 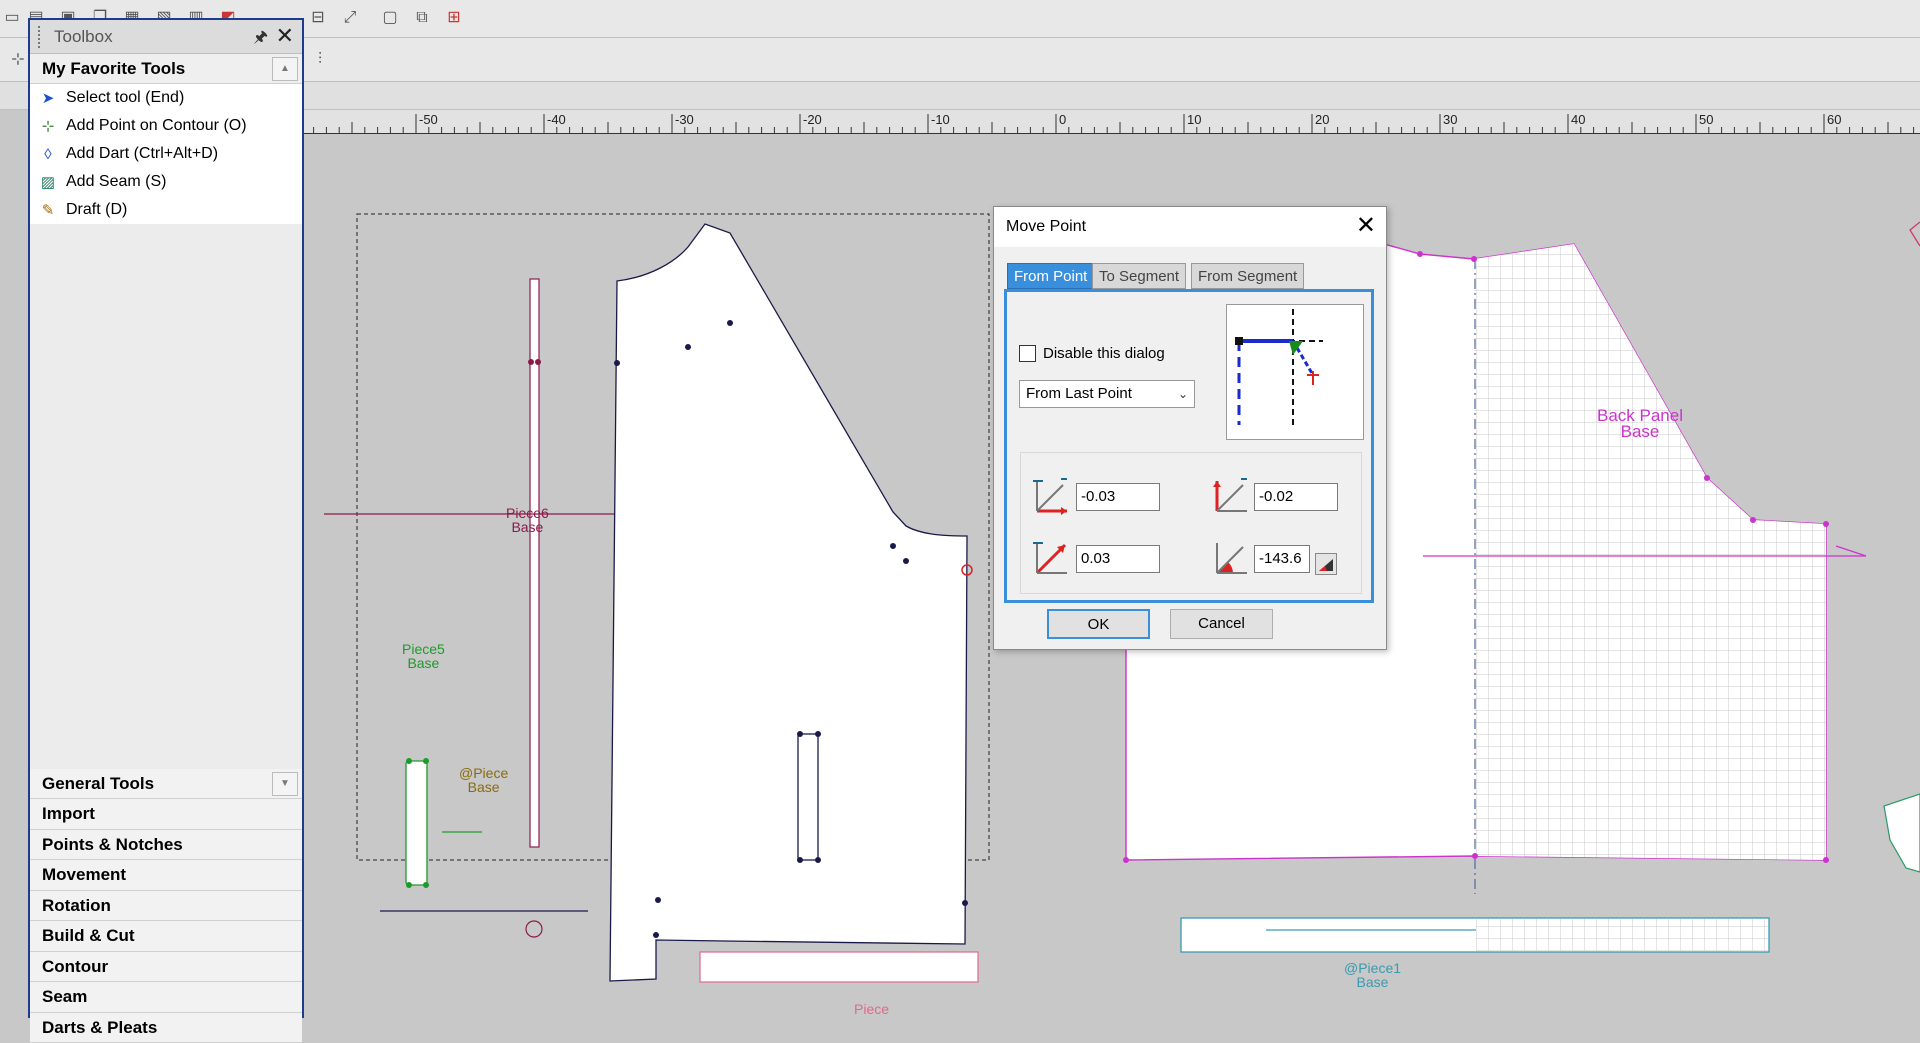 I want to click on favorites-empty-area, so click(x=166, y=496).